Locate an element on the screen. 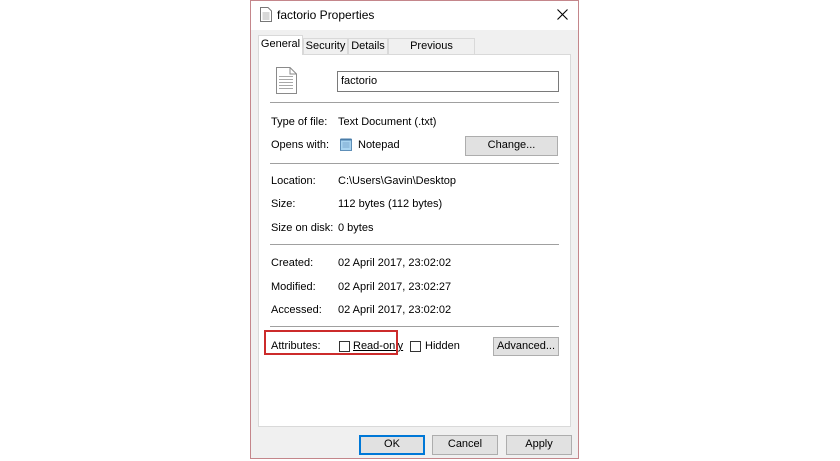  ok-button-label: OK is located at coordinates (392, 444).